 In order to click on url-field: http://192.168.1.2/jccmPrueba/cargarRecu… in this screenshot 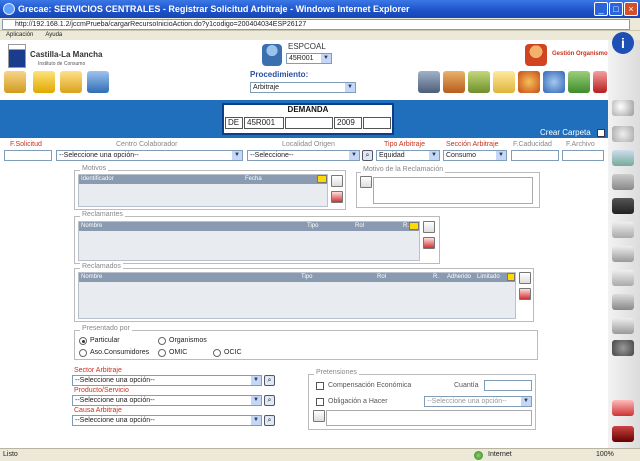, I will do `click(316, 24)`.